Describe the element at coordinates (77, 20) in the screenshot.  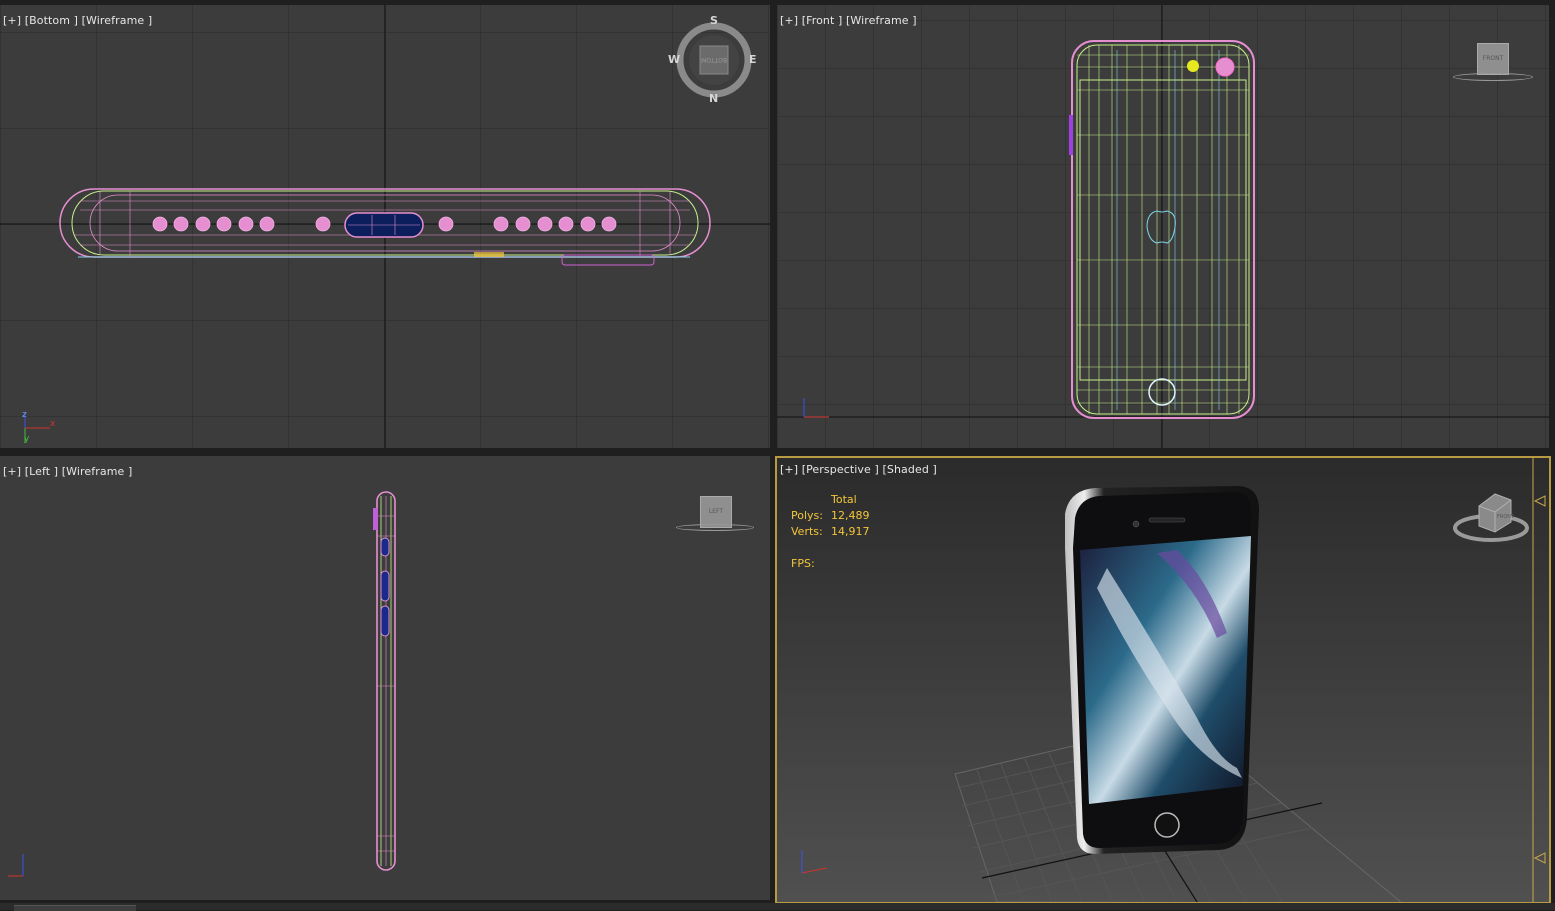
I see `viewport-label: [+] [Bottom ] [Wireframe ]` at that location.